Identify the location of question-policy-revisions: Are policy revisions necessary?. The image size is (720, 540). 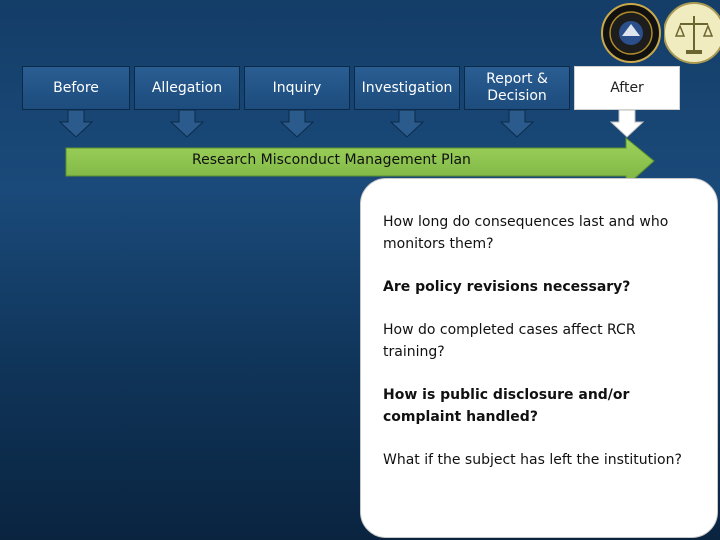
(507, 287).